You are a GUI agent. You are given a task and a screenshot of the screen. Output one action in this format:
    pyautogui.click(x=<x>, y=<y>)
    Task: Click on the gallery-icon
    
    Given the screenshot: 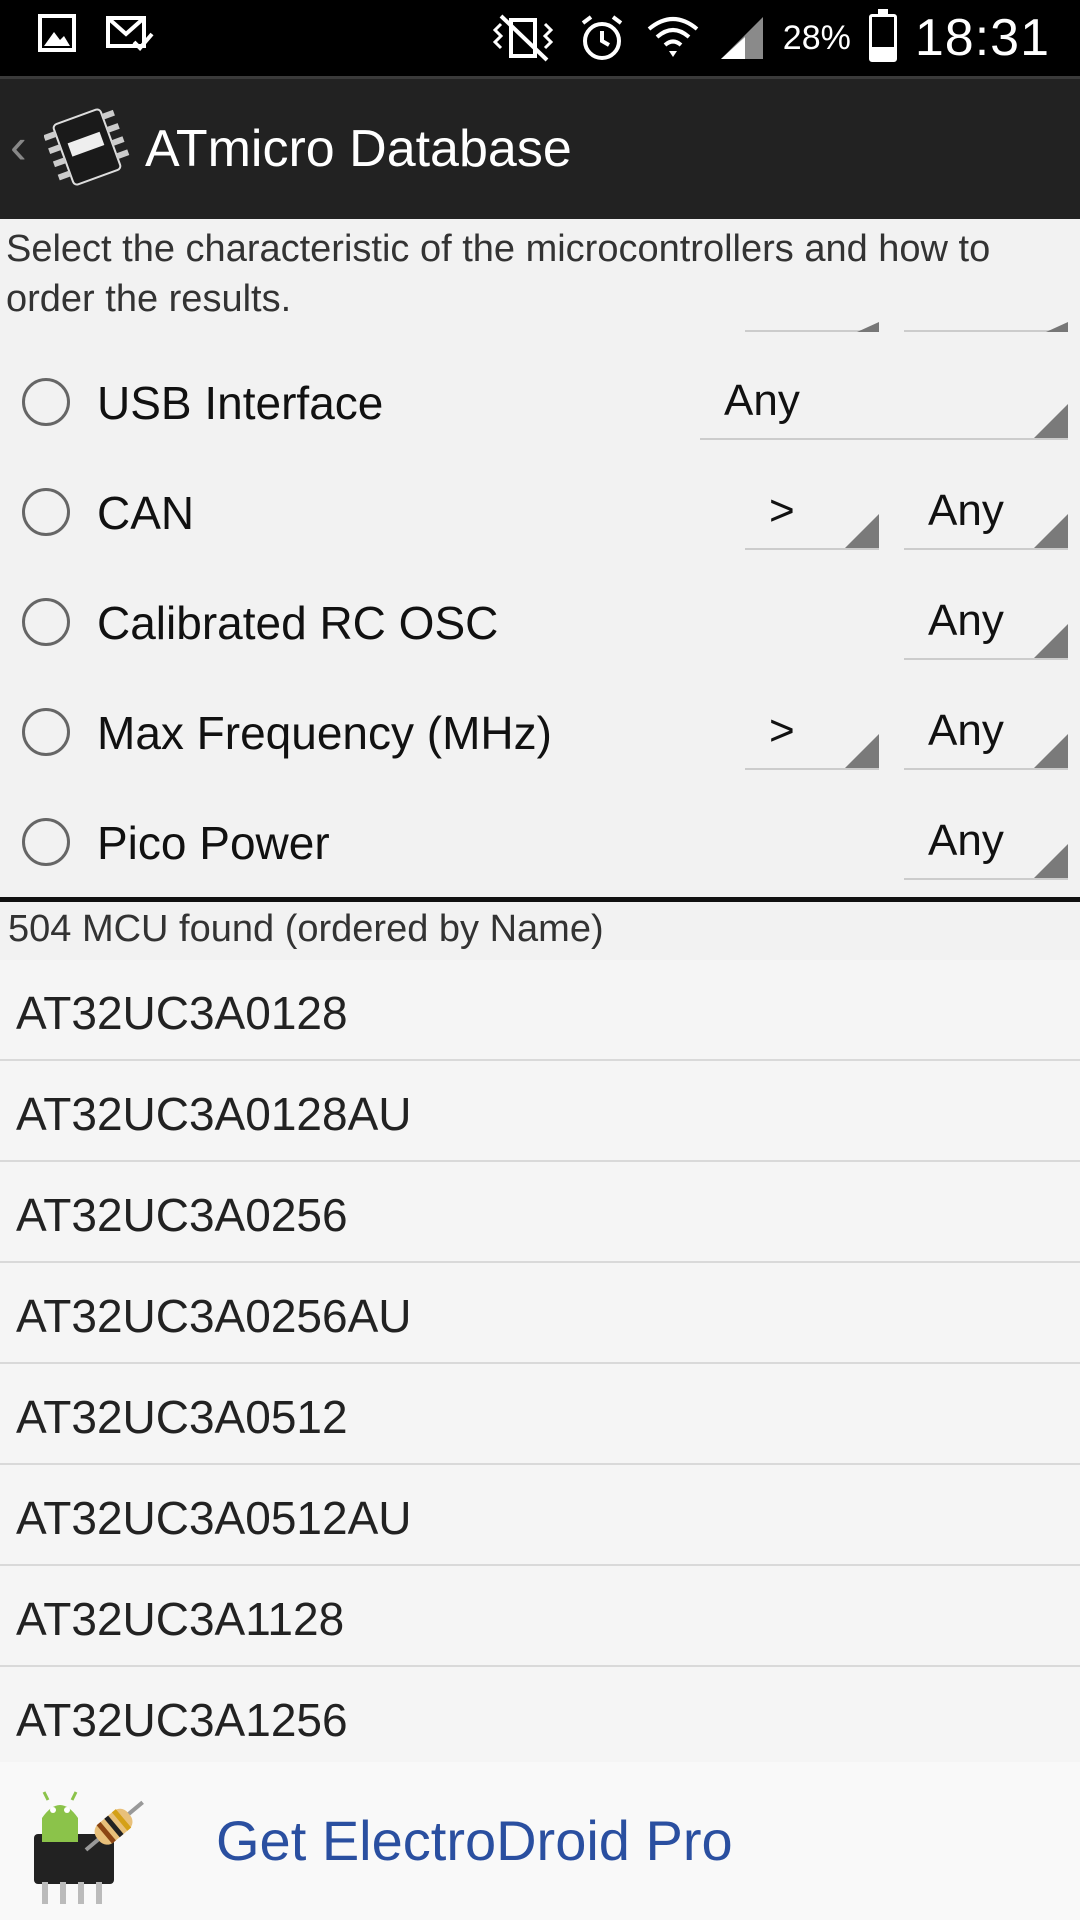 What is the action you would take?
    pyautogui.click(x=57, y=33)
    